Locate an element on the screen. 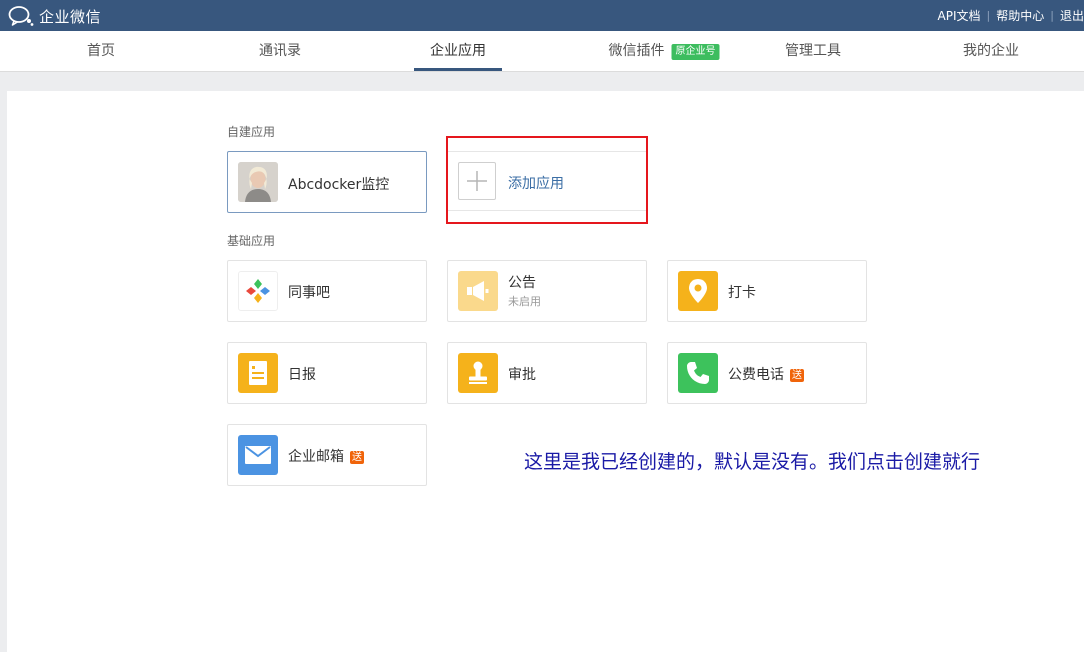 The width and height of the screenshot is (1084, 652). api-docs-link: API文档 is located at coordinates (959, 15).